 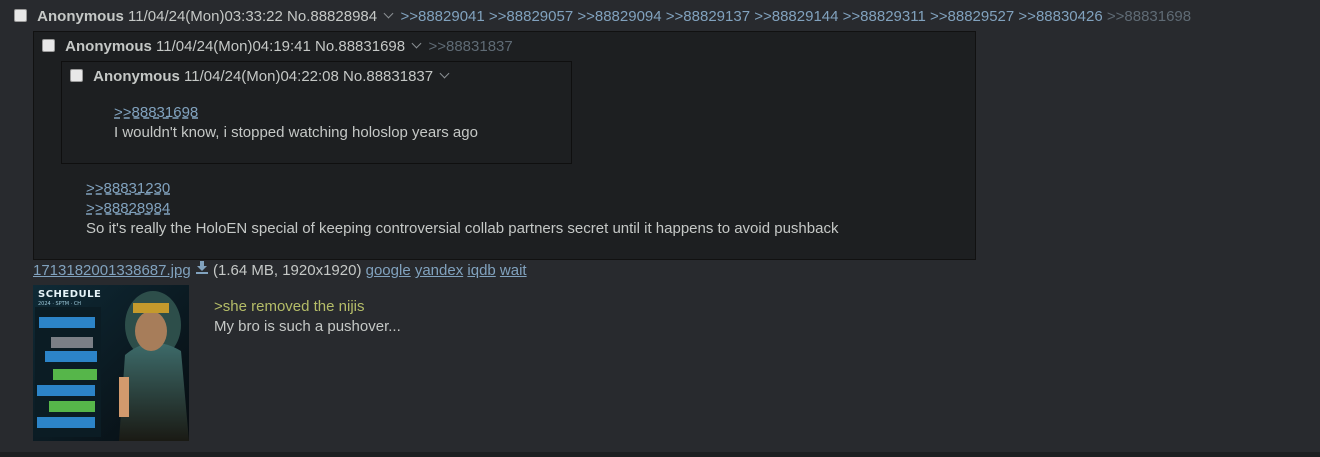 What do you see at coordinates (289, 306) in the screenshot?
I see `post-greentext: >she removed the nijis` at bounding box center [289, 306].